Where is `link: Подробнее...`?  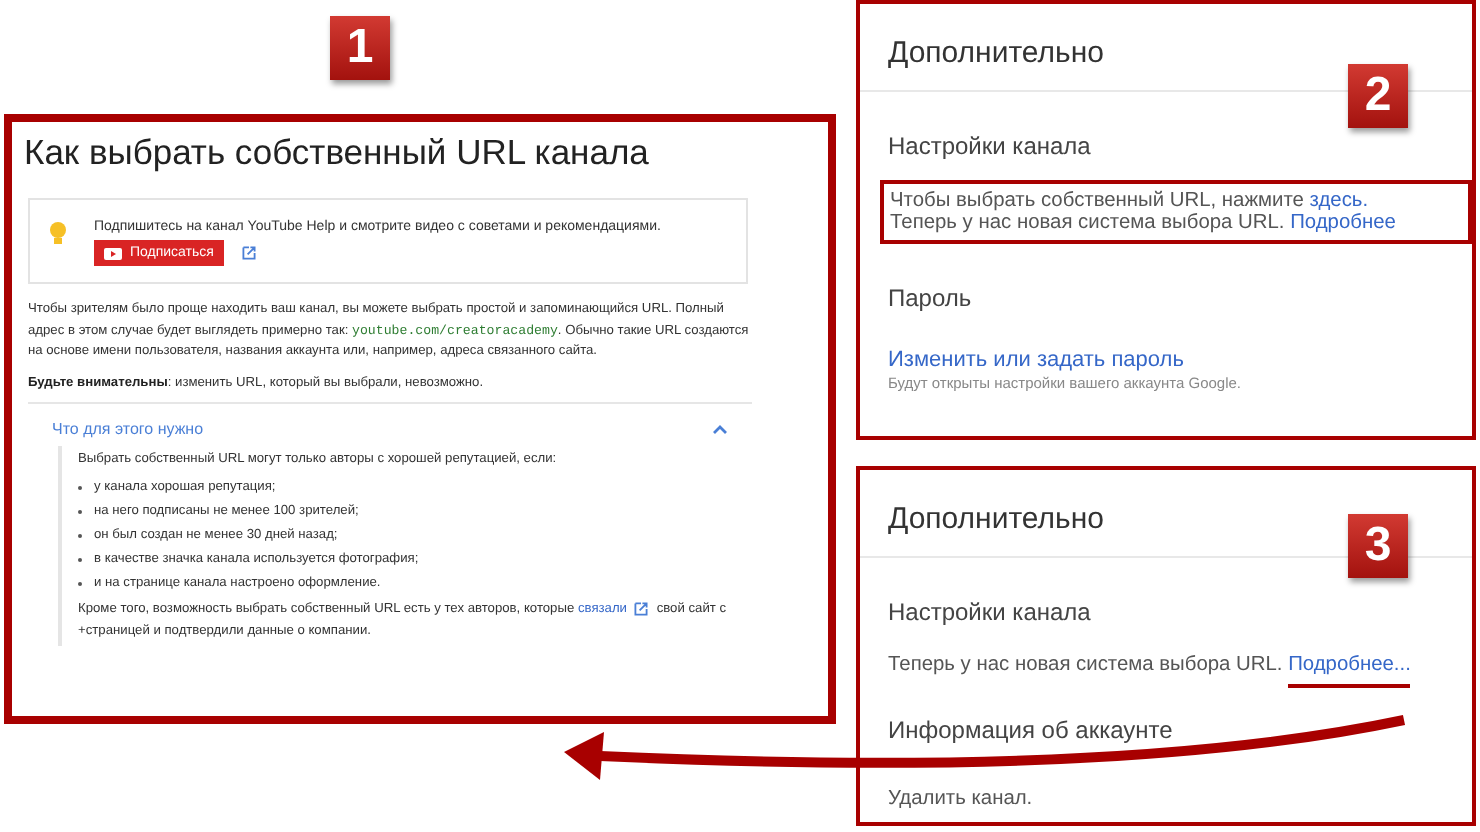 link: Подробнее... is located at coordinates (1349, 671).